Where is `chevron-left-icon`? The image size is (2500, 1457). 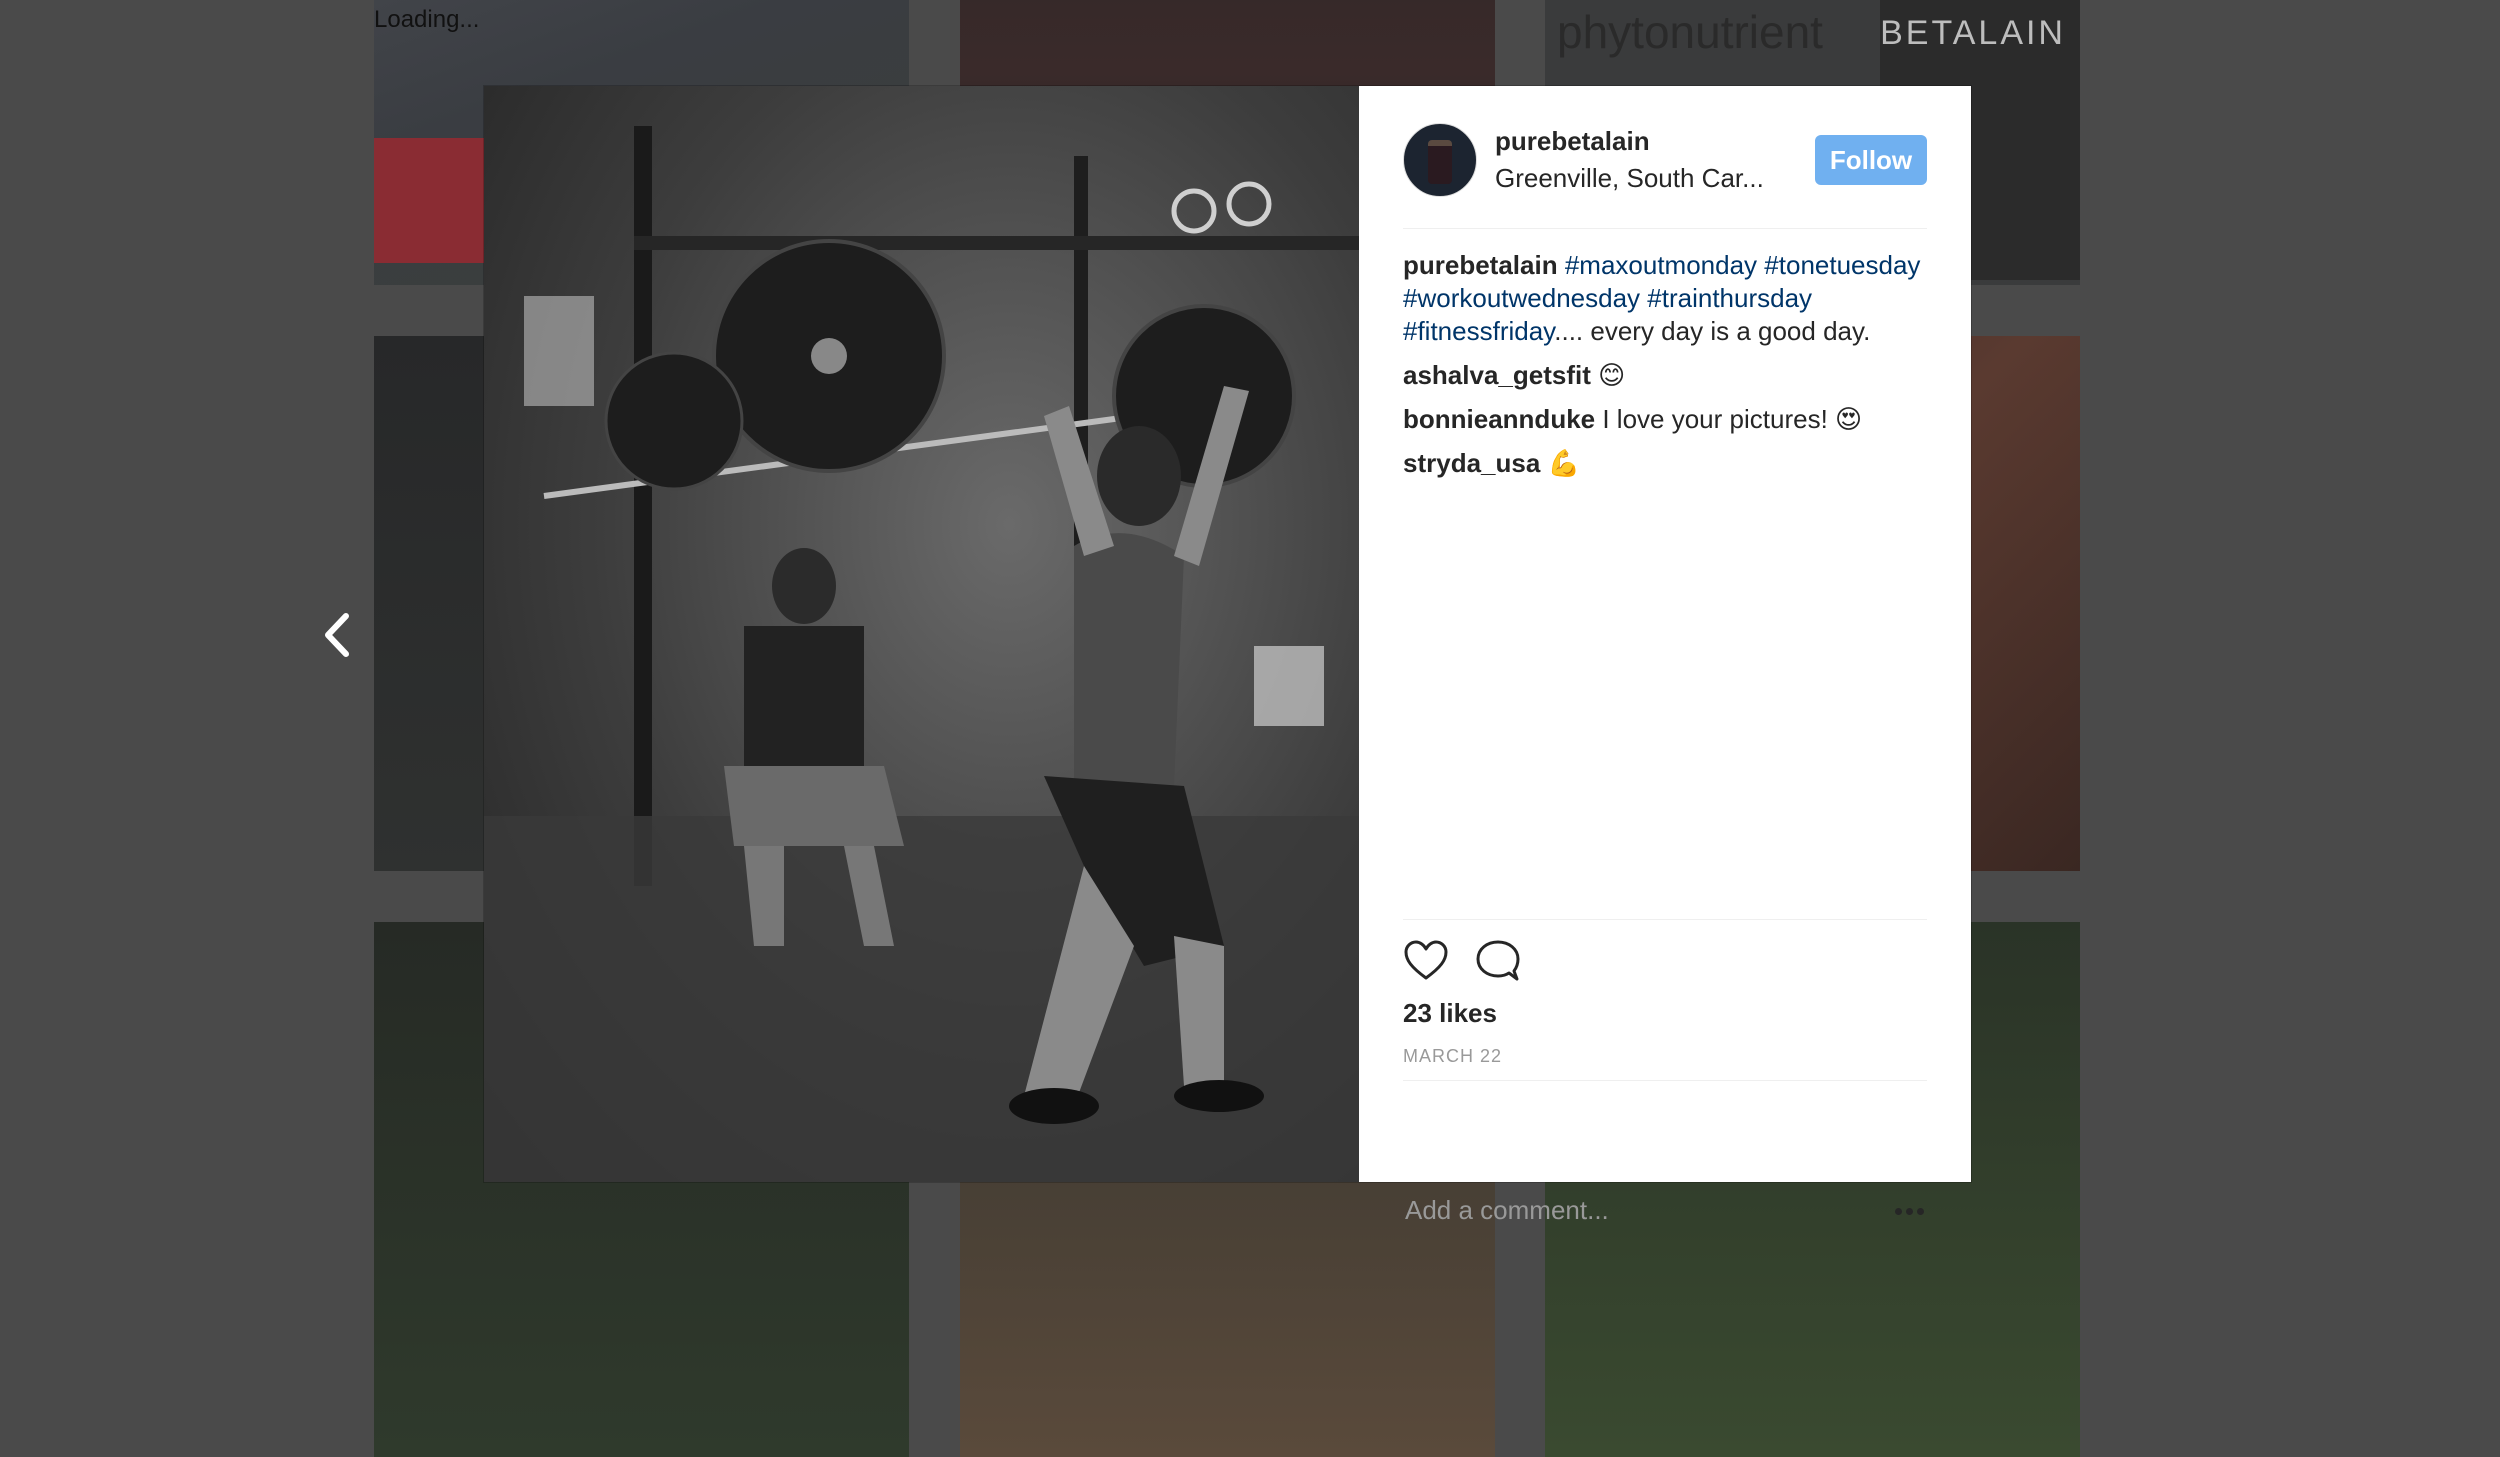
chevron-left-icon is located at coordinates (337, 635).